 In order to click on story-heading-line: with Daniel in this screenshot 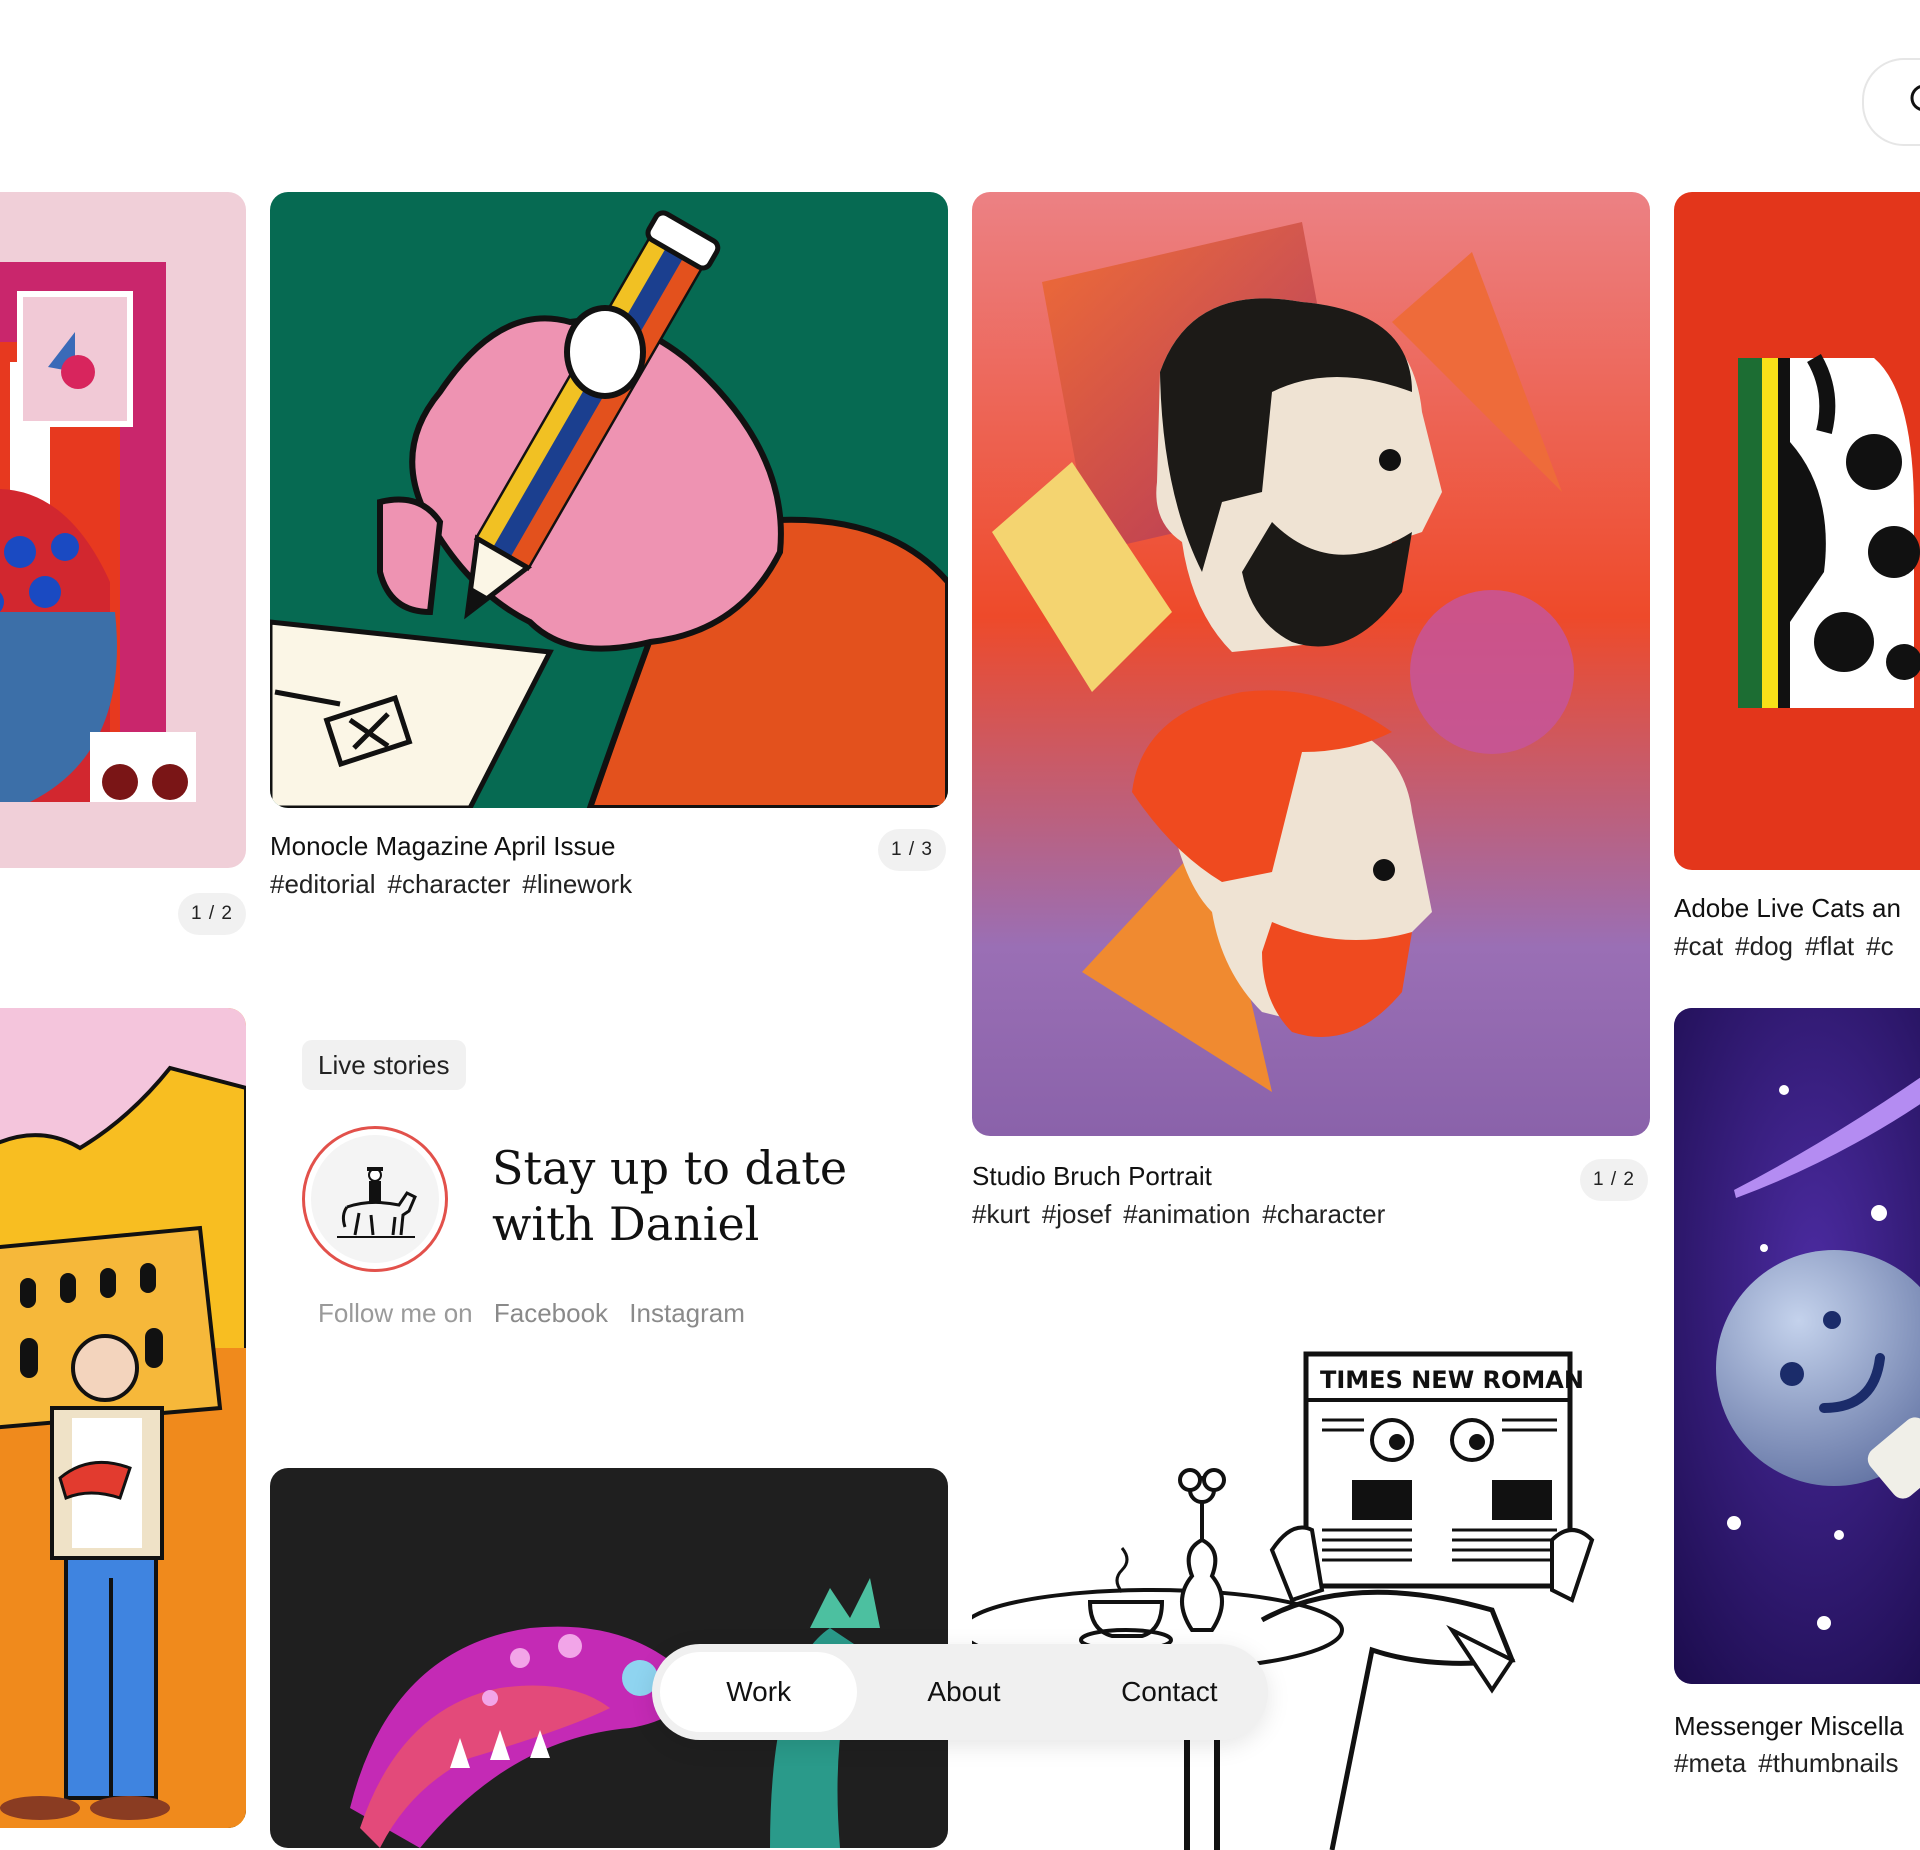, I will do `click(626, 1224)`.